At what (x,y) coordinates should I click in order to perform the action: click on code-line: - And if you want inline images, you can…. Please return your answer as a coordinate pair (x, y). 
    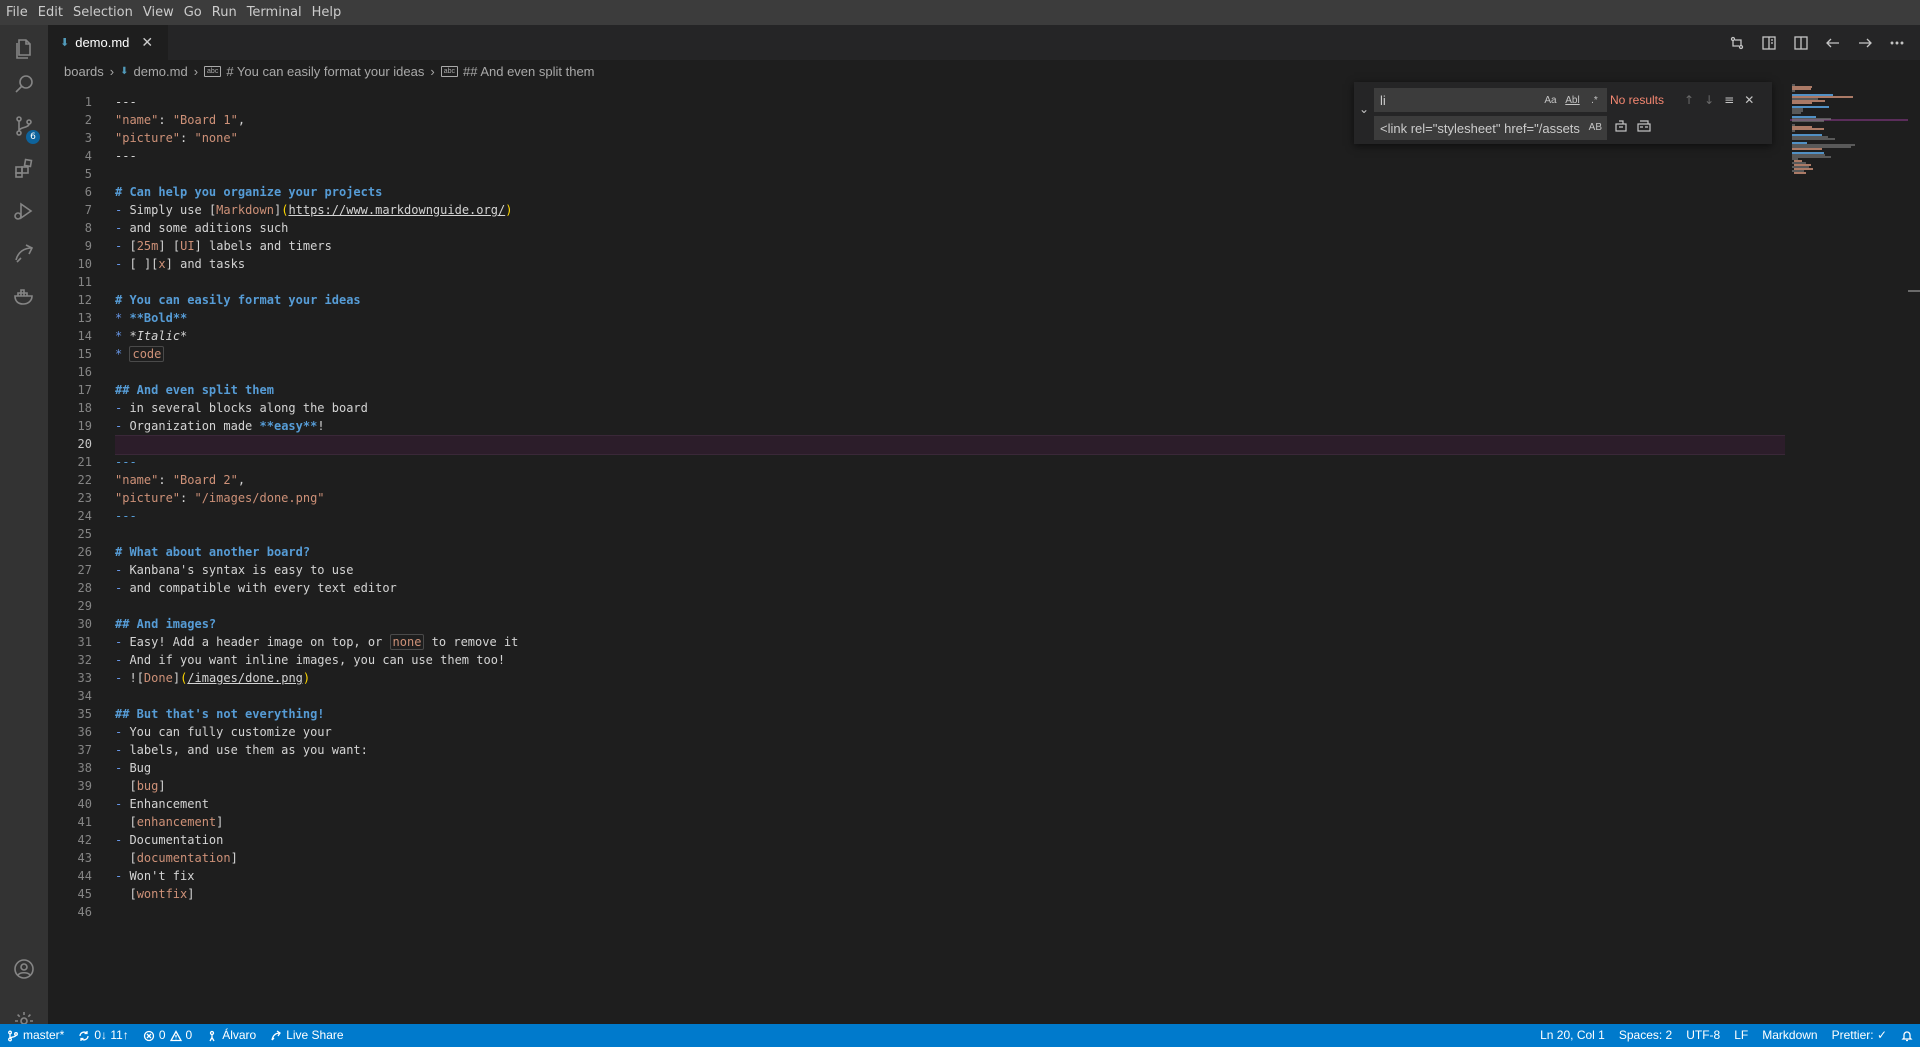
    Looking at the image, I should click on (975, 660).